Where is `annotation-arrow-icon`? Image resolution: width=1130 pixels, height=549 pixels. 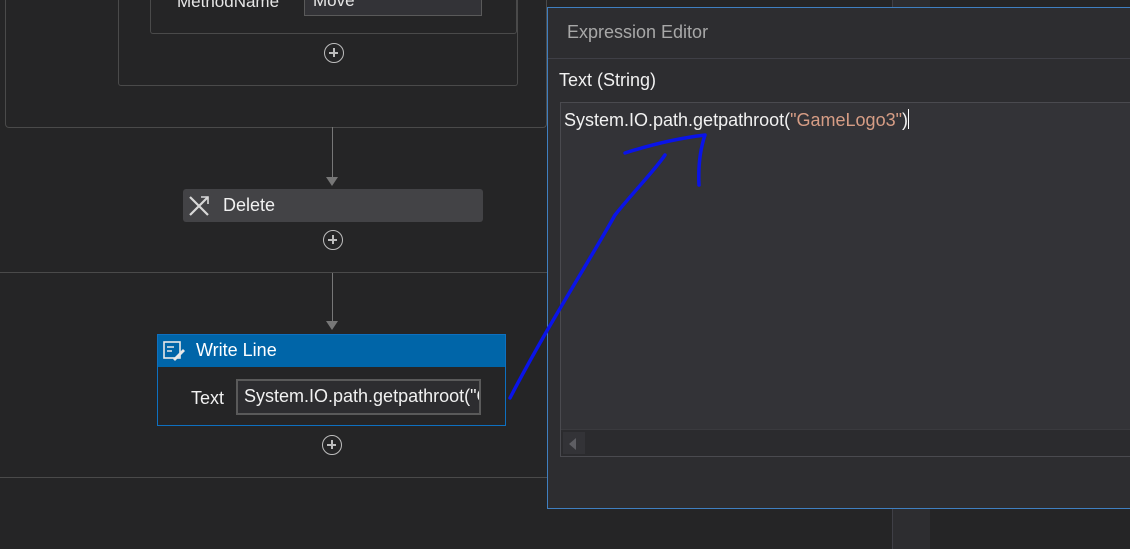
annotation-arrow-icon is located at coordinates (607, 266).